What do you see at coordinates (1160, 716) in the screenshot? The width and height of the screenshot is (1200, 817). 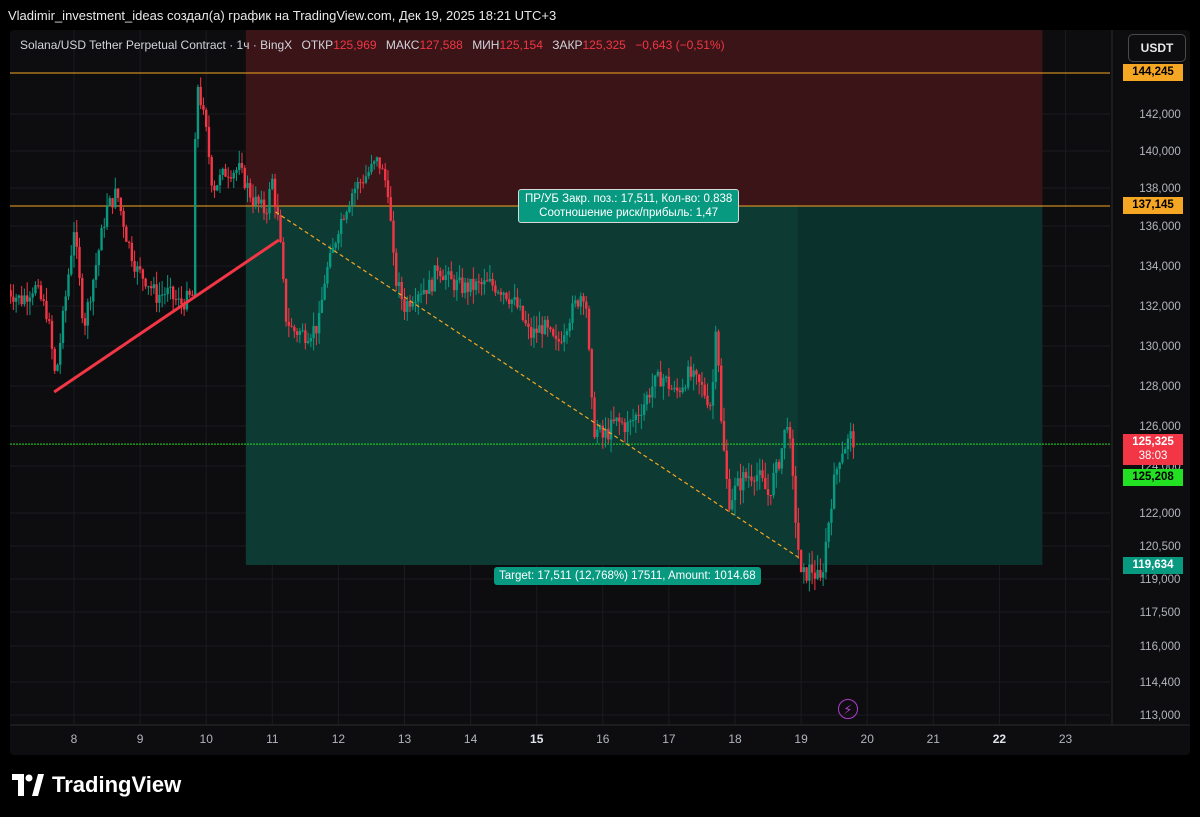 I see `y-tick-label: 113,000` at bounding box center [1160, 716].